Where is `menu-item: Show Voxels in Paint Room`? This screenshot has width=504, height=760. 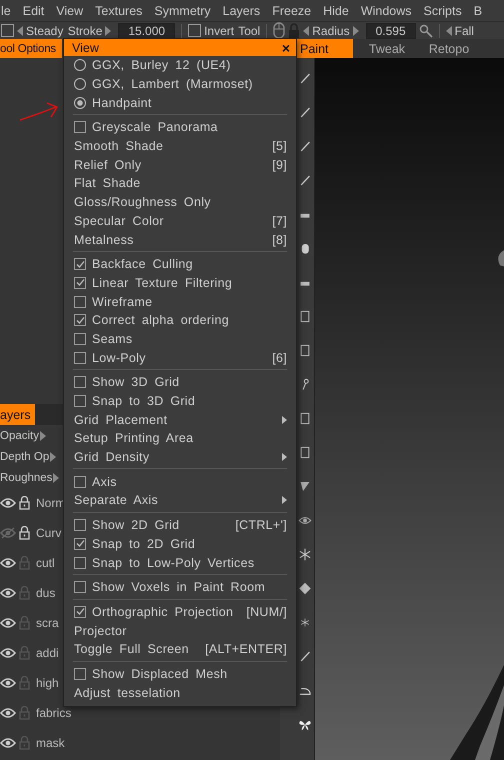
menu-item: Show Voxels in Paint Room is located at coordinates (180, 587).